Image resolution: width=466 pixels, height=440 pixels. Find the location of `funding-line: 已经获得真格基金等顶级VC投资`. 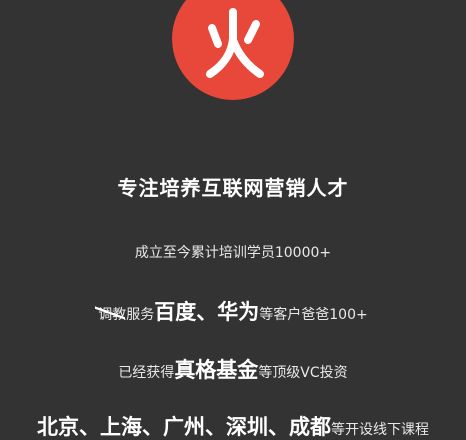

funding-line: 已经获得真格基金等顶级VC投资 is located at coordinates (233, 369).